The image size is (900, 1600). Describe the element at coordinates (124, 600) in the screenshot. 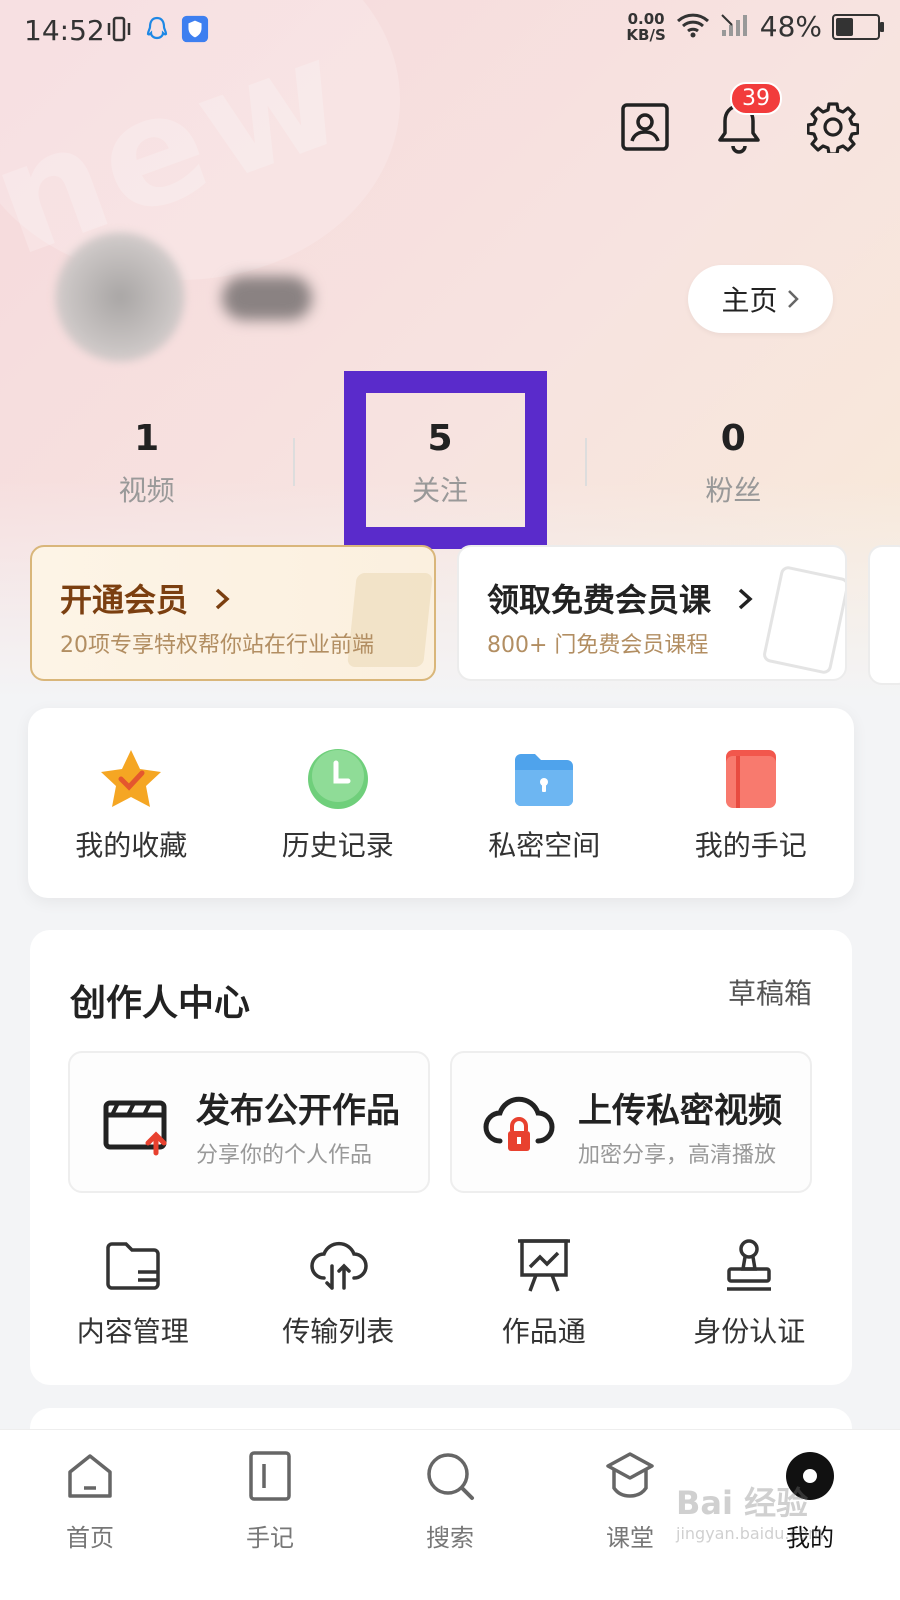

I see `vip-title-text: 开通会员` at that location.